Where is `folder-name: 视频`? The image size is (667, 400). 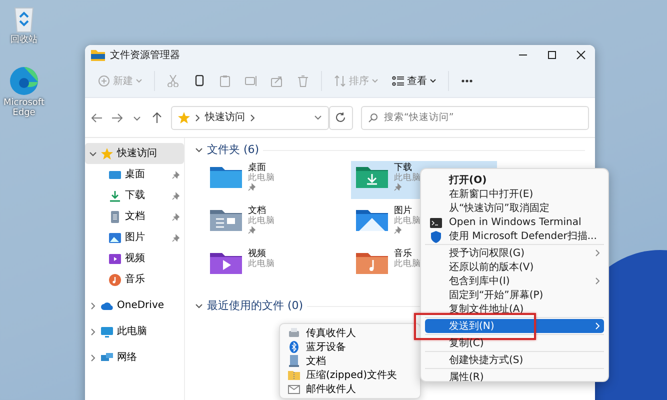 folder-name: 视频 is located at coordinates (257, 254).